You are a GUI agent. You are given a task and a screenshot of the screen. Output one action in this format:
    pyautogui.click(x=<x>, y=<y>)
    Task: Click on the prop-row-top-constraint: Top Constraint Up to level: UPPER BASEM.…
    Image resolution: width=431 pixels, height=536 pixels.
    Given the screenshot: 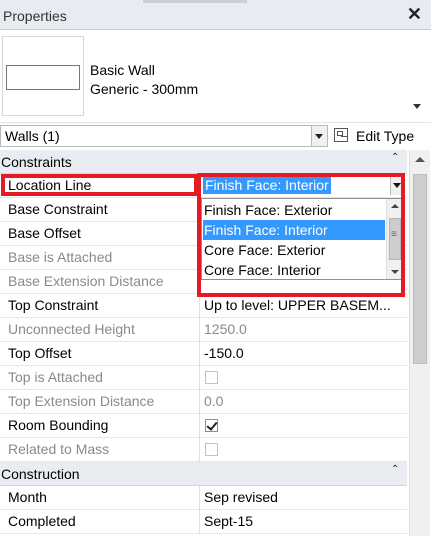 What is the action you would take?
    pyautogui.click(x=203, y=306)
    